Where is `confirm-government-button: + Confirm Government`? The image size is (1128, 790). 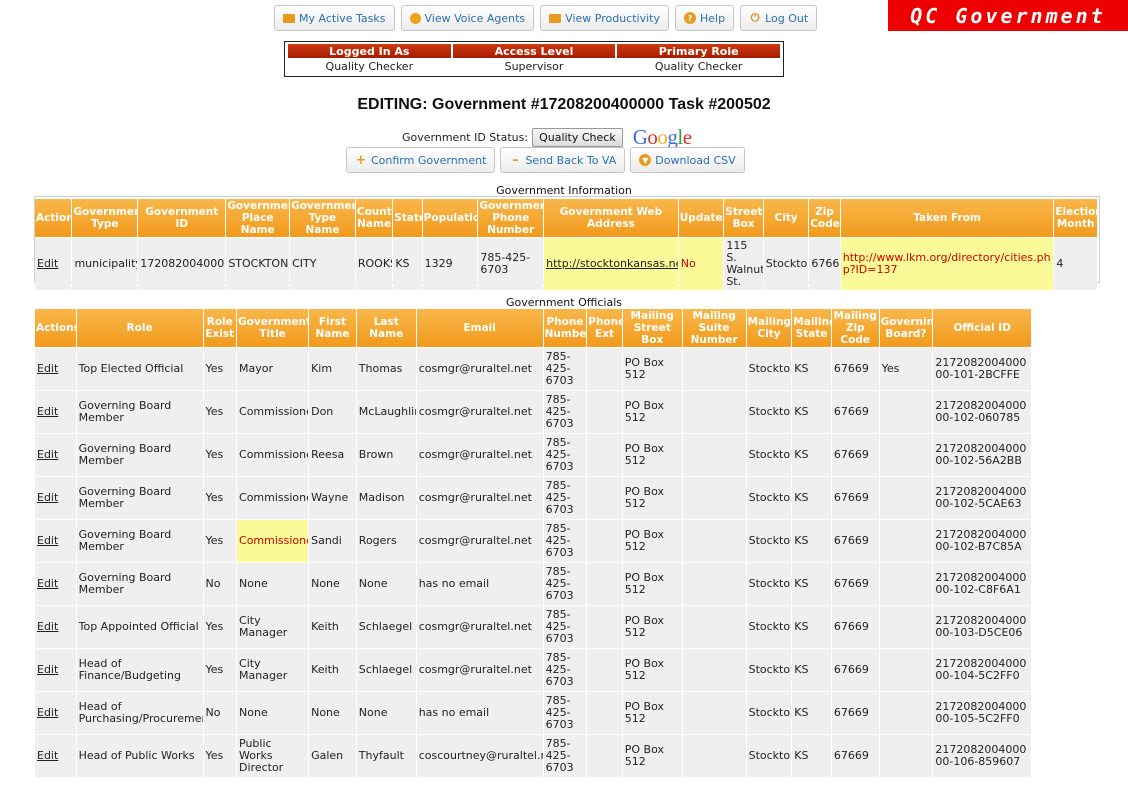 confirm-government-button: + Confirm Government is located at coordinates (421, 160).